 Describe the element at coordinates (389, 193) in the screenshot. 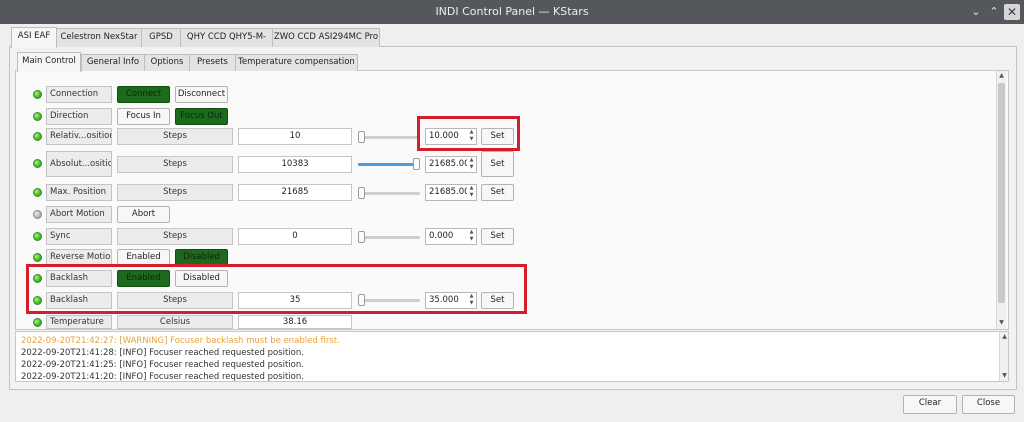

I see `max-position-slider` at that location.